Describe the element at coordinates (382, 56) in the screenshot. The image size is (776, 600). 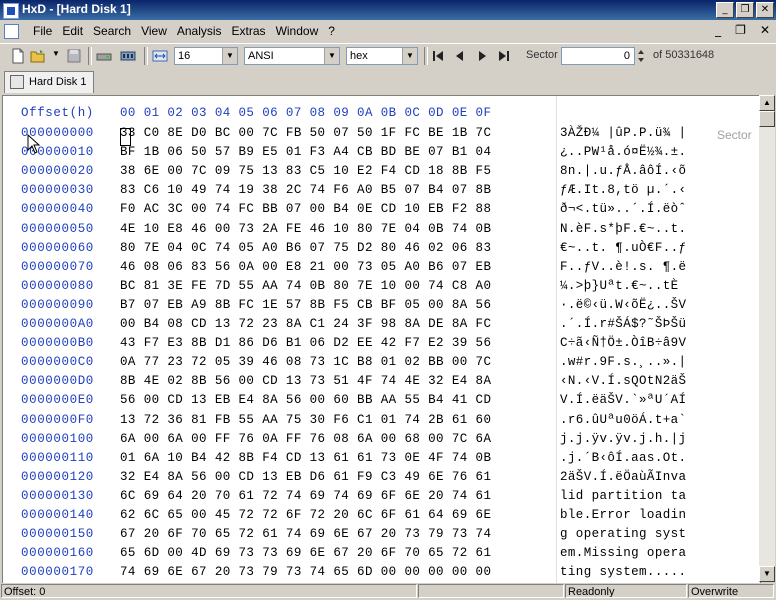
I see `offset-base-select: hex ▼` at that location.